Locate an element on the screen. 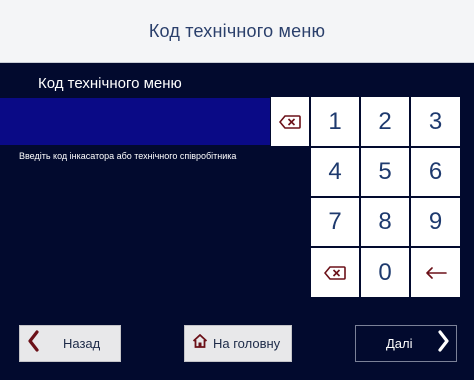  key-9: 9 is located at coordinates (435, 222).